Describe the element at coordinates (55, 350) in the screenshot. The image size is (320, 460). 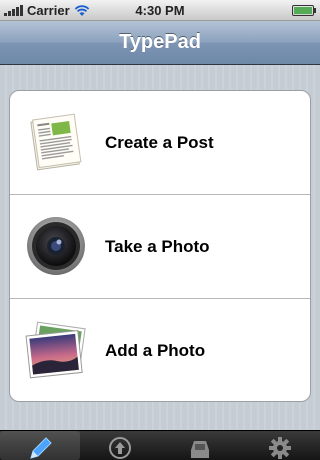
I see `photo-icon` at that location.